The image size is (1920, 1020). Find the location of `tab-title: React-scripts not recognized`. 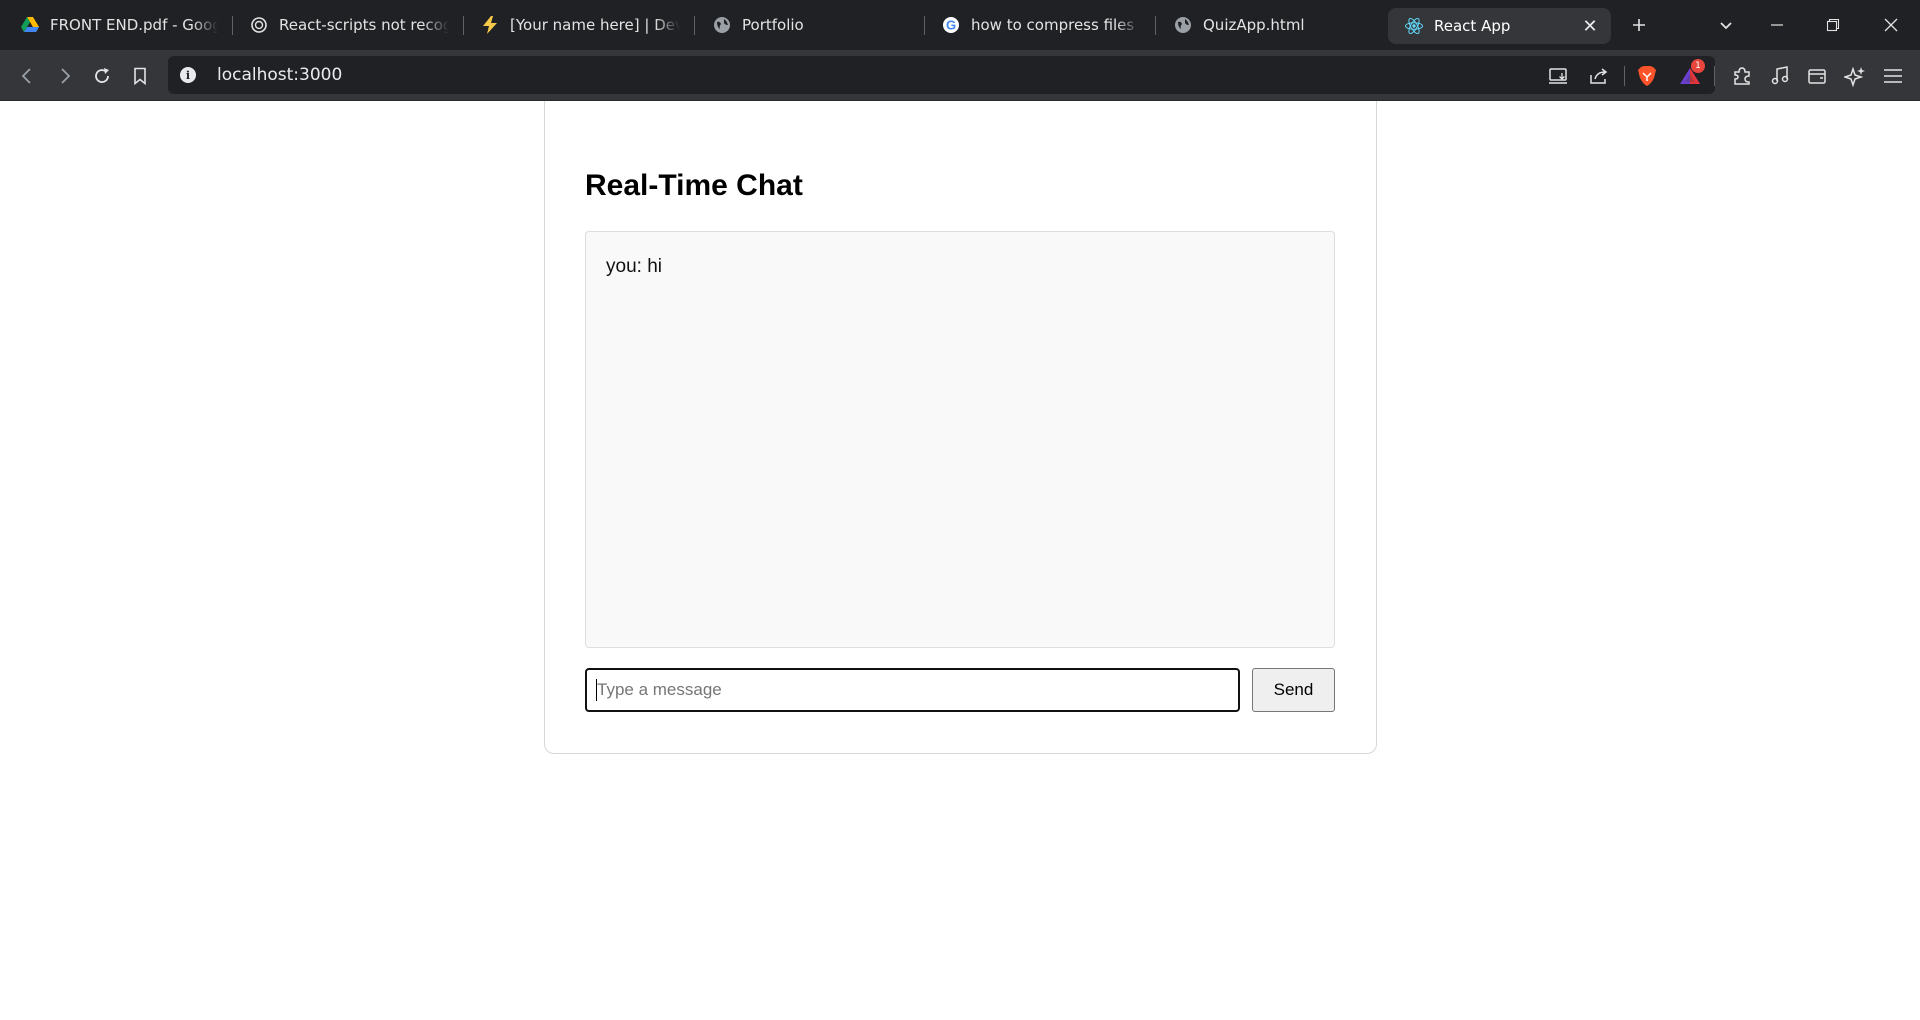

tab-title: React-scripts not recognized is located at coordinates (364, 25).